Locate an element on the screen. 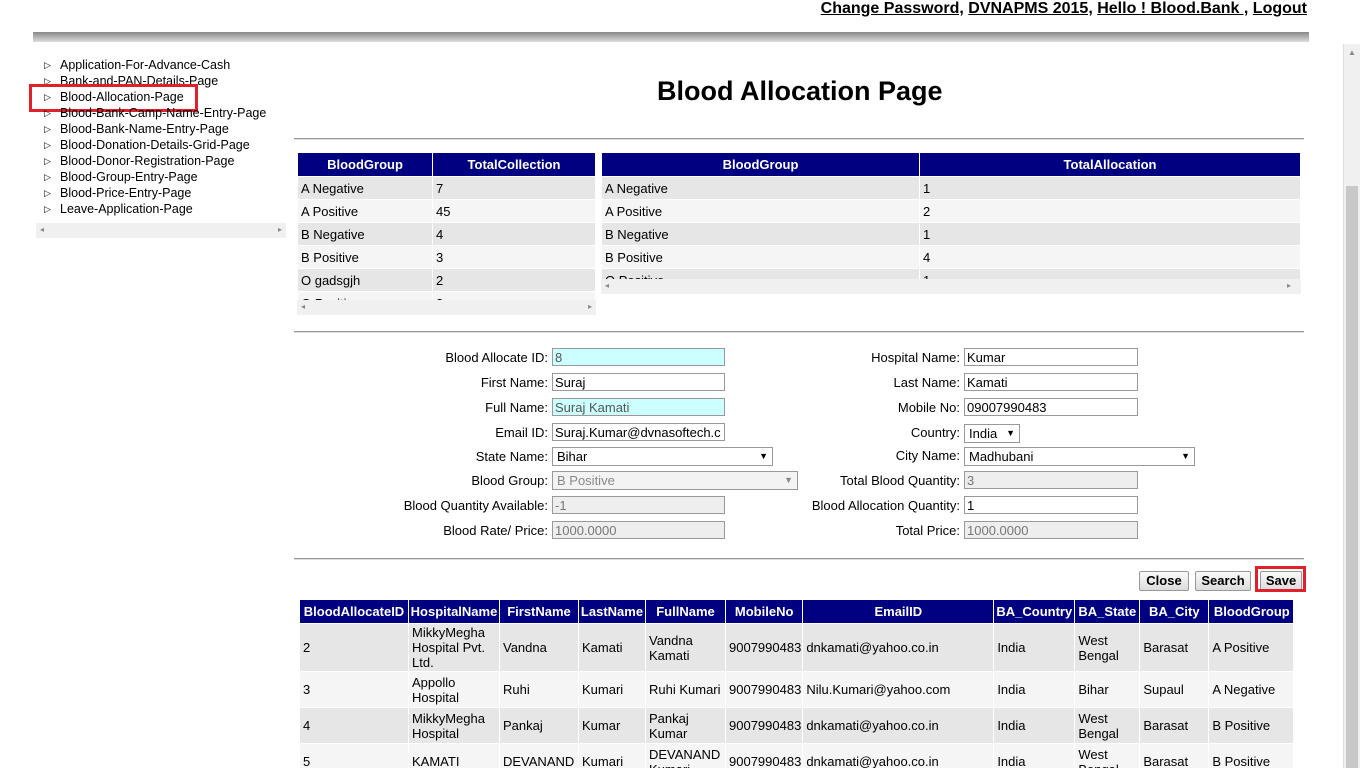 The height and width of the screenshot is (768, 1360). page-scrollbar: ▲ is located at coordinates (1351, 406).